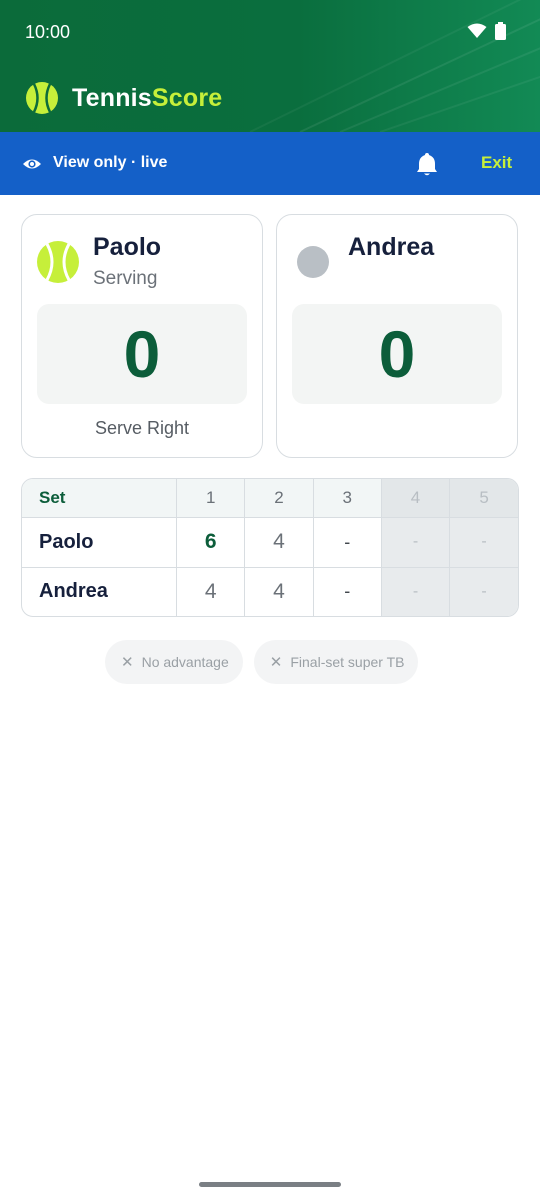  What do you see at coordinates (477, 30) in the screenshot?
I see `wifi-icon` at bounding box center [477, 30].